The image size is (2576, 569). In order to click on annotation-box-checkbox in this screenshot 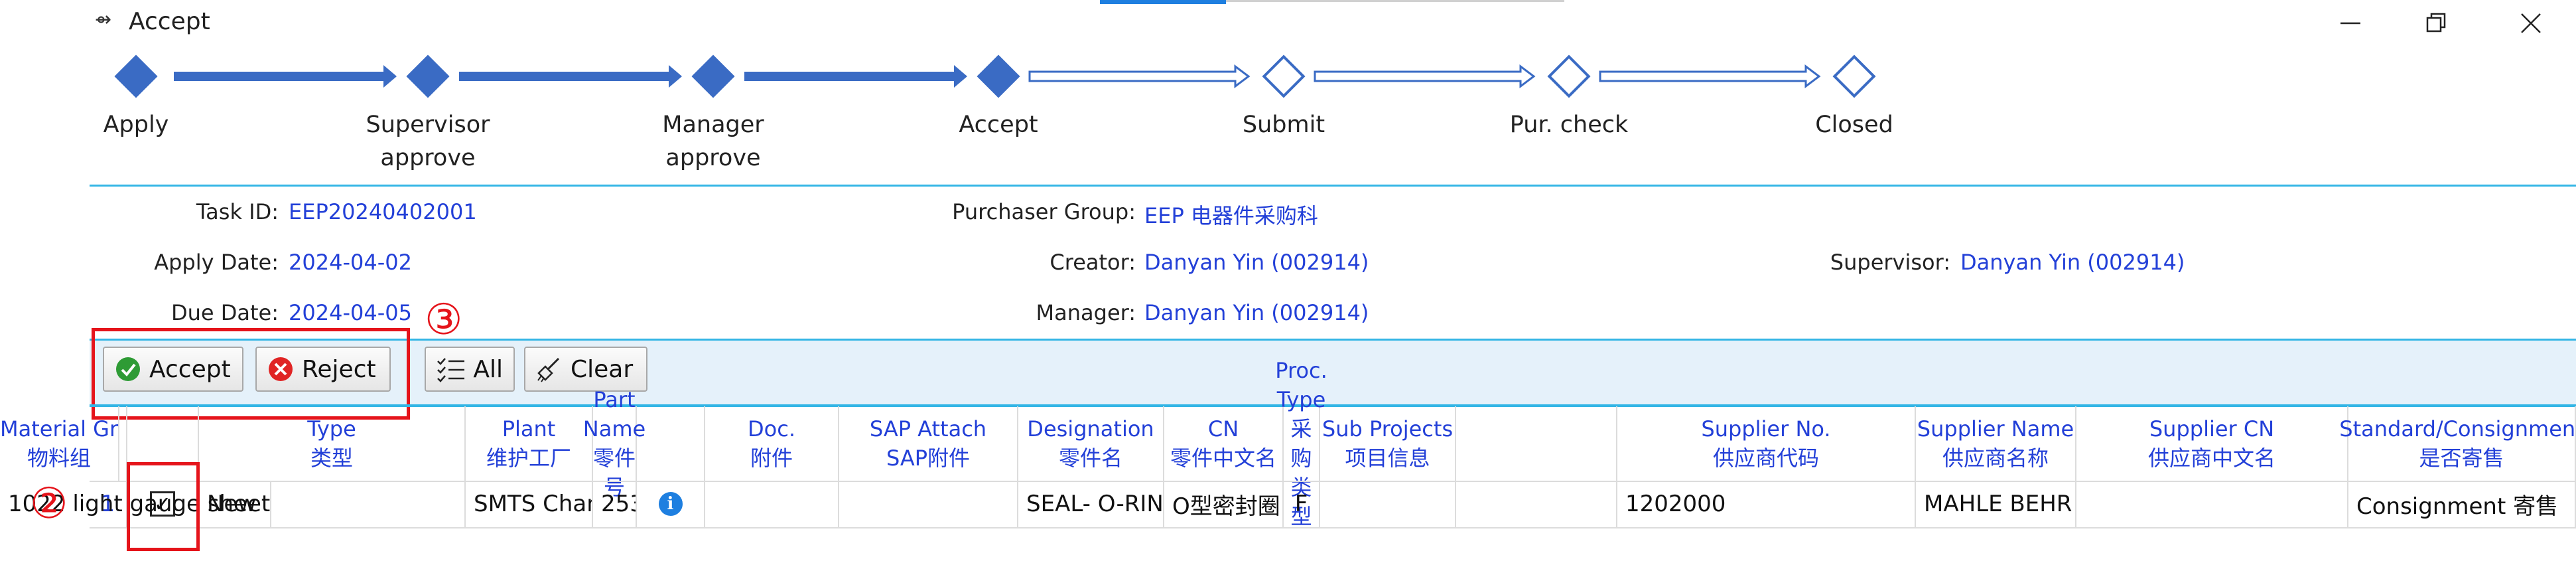, I will do `click(163, 506)`.